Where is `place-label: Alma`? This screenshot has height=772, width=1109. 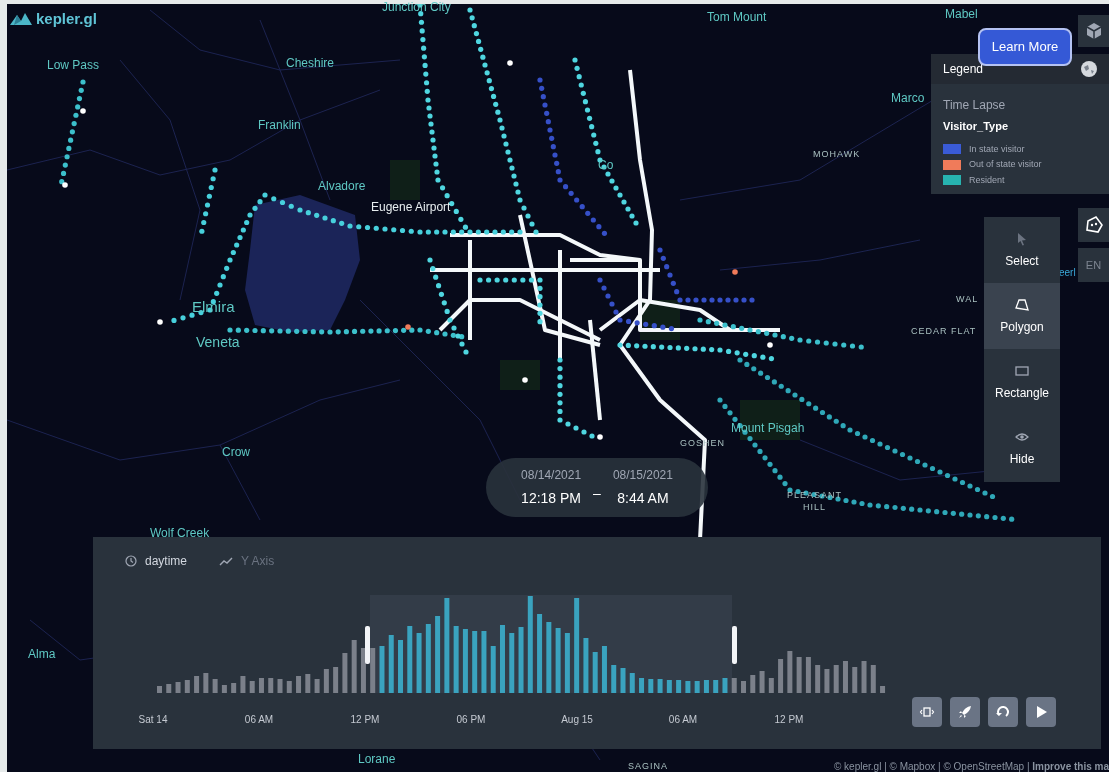
place-label: Alma is located at coordinates (42, 654).